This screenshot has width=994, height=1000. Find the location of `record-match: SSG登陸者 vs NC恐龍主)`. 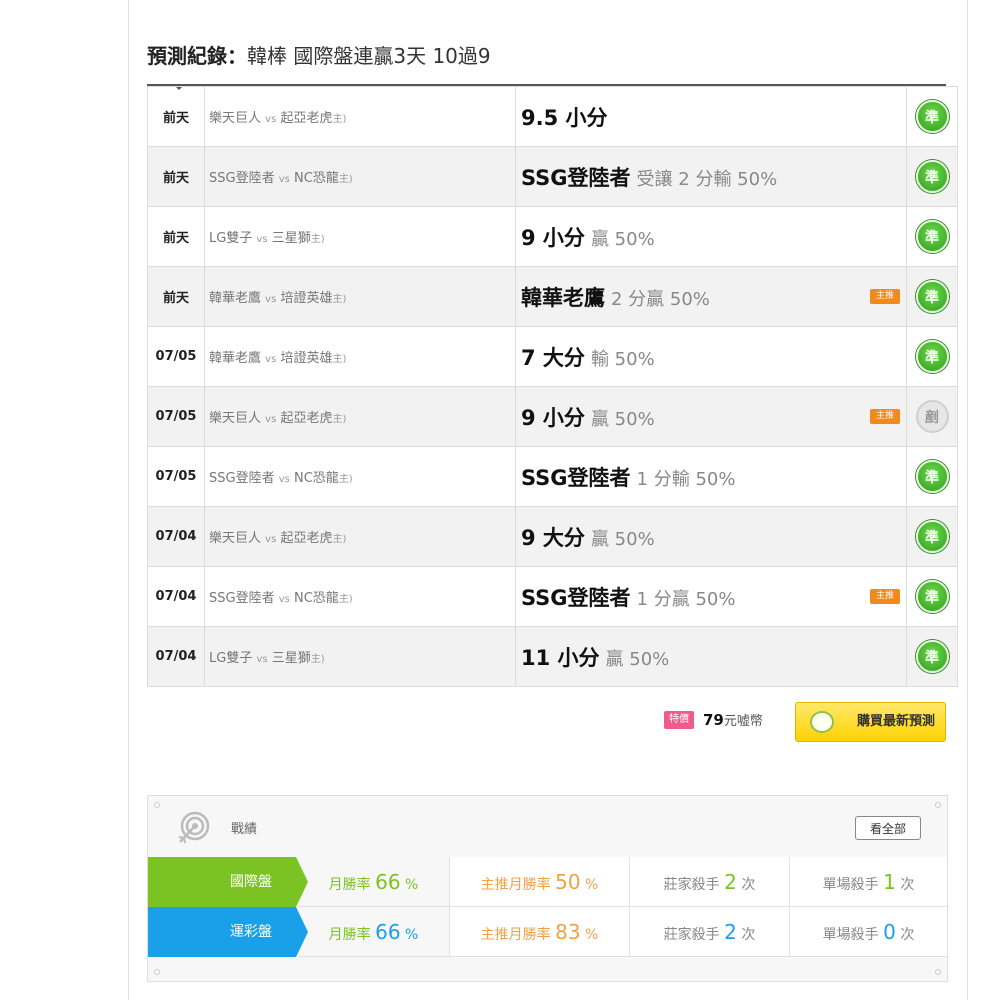

record-match: SSG登陸者 vs NC恐龍主) is located at coordinates (360, 176).